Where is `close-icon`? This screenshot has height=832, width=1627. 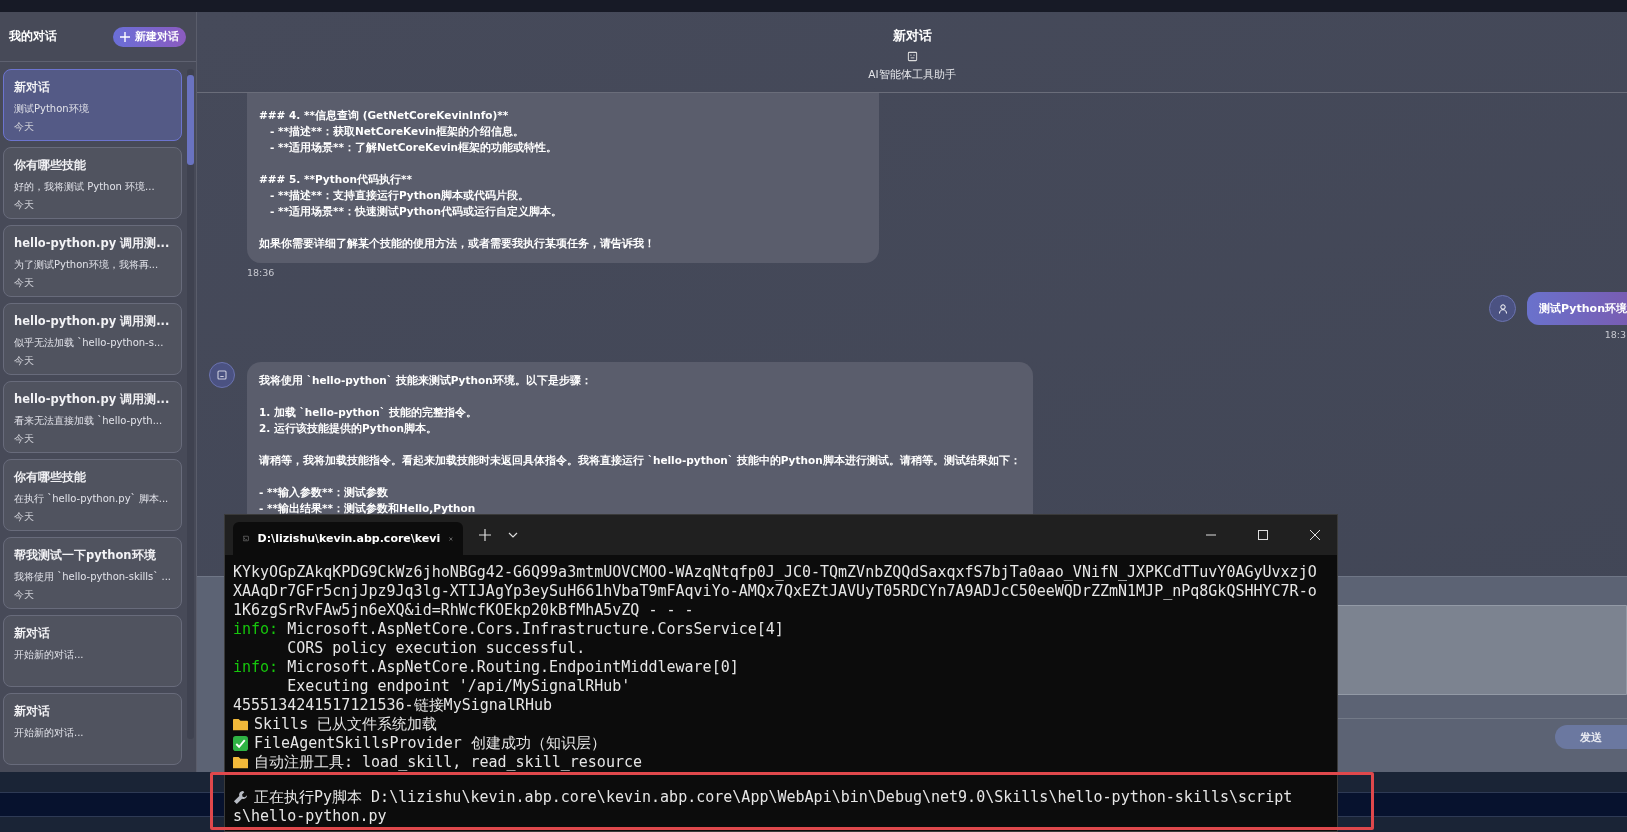
close-icon is located at coordinates (1315, 535).